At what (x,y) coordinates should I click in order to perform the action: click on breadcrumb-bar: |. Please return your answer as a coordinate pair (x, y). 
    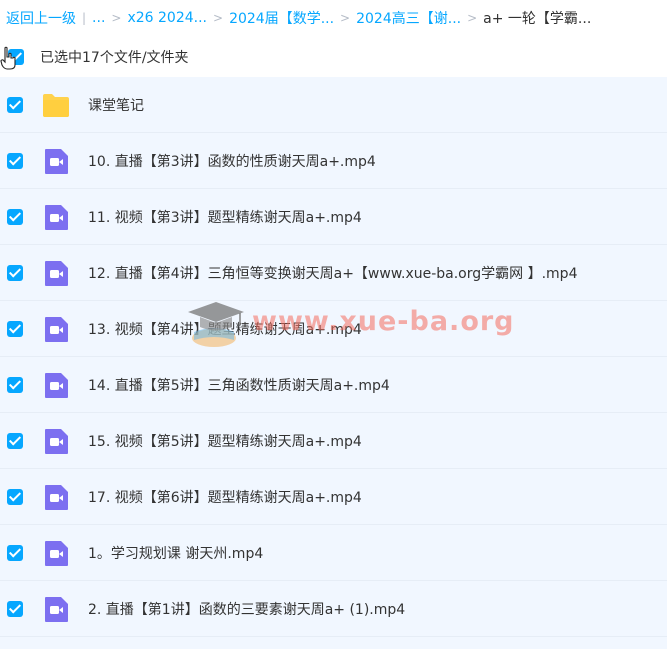
    Looking at the image, I should click on (84, 18).